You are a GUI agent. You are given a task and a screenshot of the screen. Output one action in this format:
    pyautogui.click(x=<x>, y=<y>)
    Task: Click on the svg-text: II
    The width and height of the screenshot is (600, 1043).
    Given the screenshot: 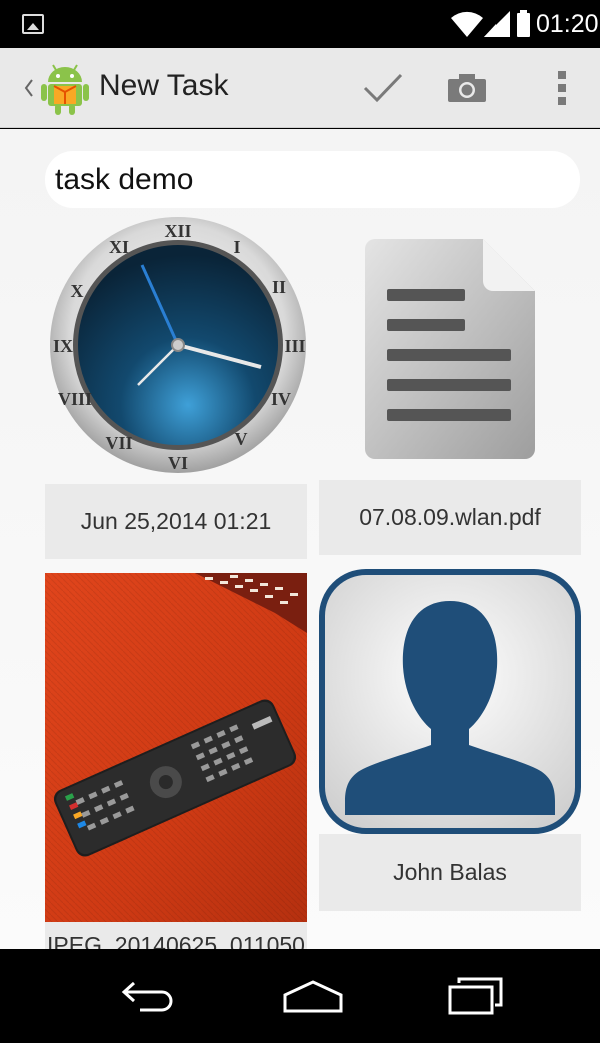 What is the action you would take?
    pyautogui.click(x=279, y=287)
    